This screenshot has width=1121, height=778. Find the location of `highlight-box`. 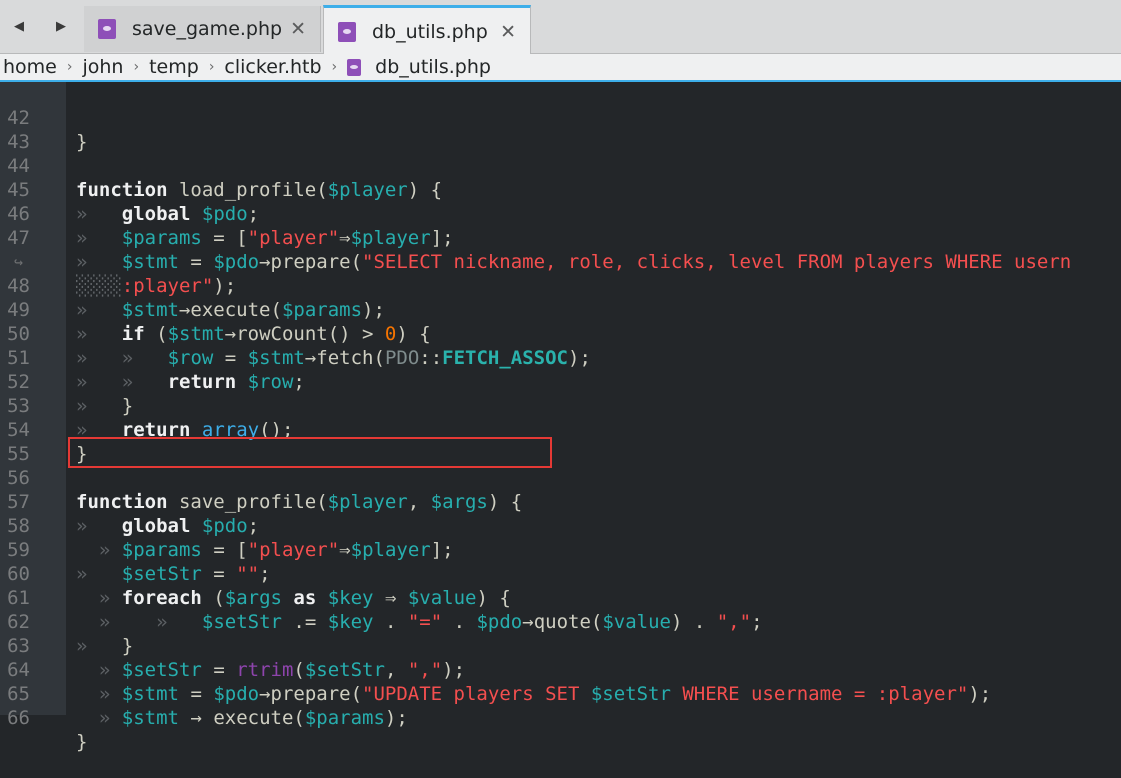

highlight-box is located at coordinates (310, 452).